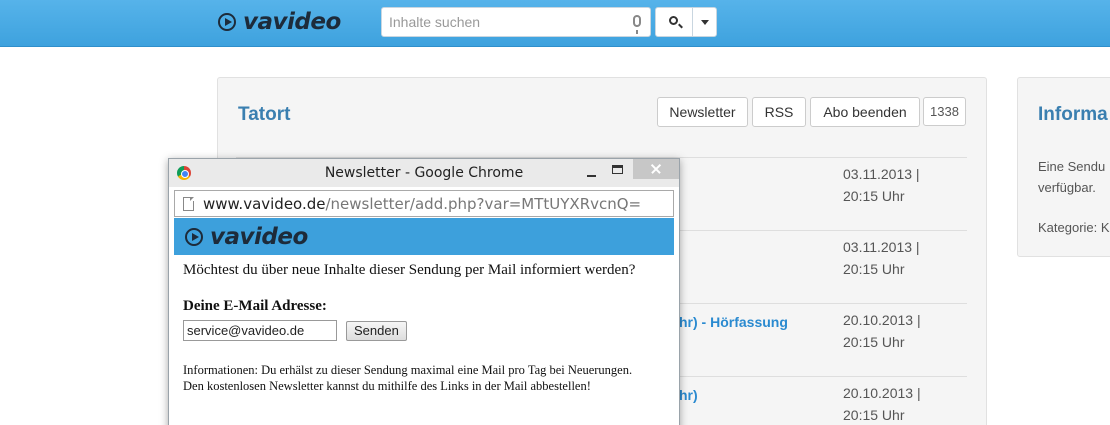 Image resolution: width=1110 pixels, height=425 pixels. I want to click on url-host: www.vavideo.de, so click(264, 203).